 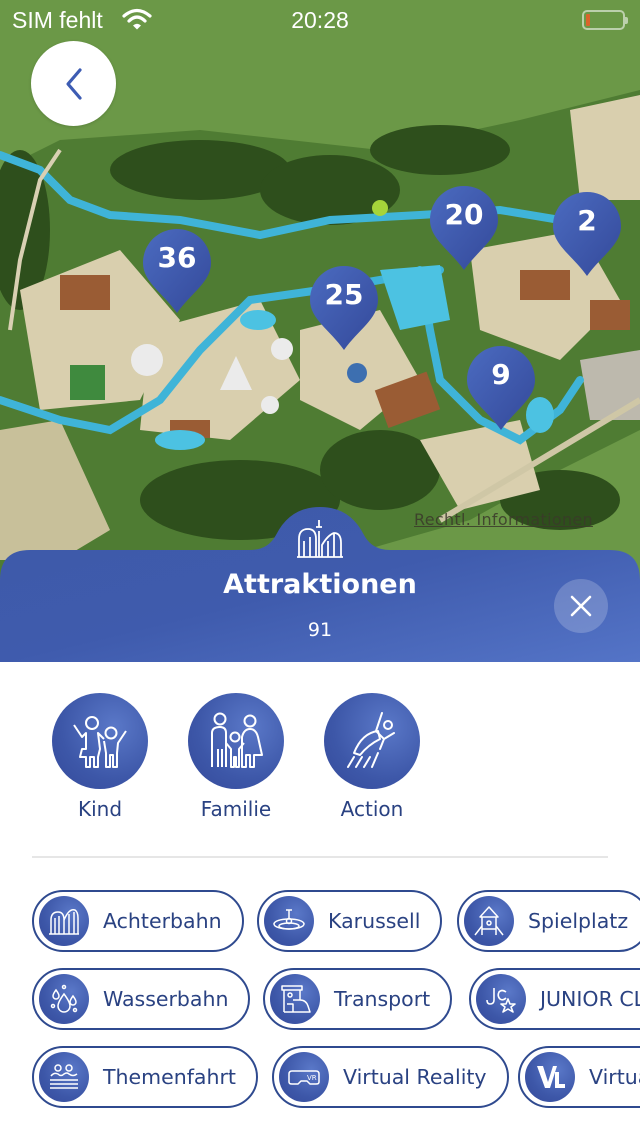 I want to click on chevron-left-icon, so click(x=73, y=83).